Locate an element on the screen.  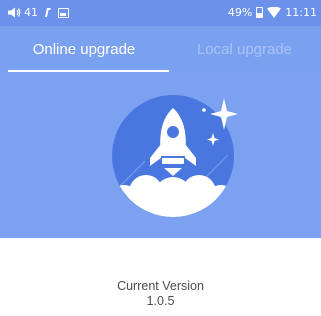
volume-indicator: 41 is located at coordinates (23, 12).